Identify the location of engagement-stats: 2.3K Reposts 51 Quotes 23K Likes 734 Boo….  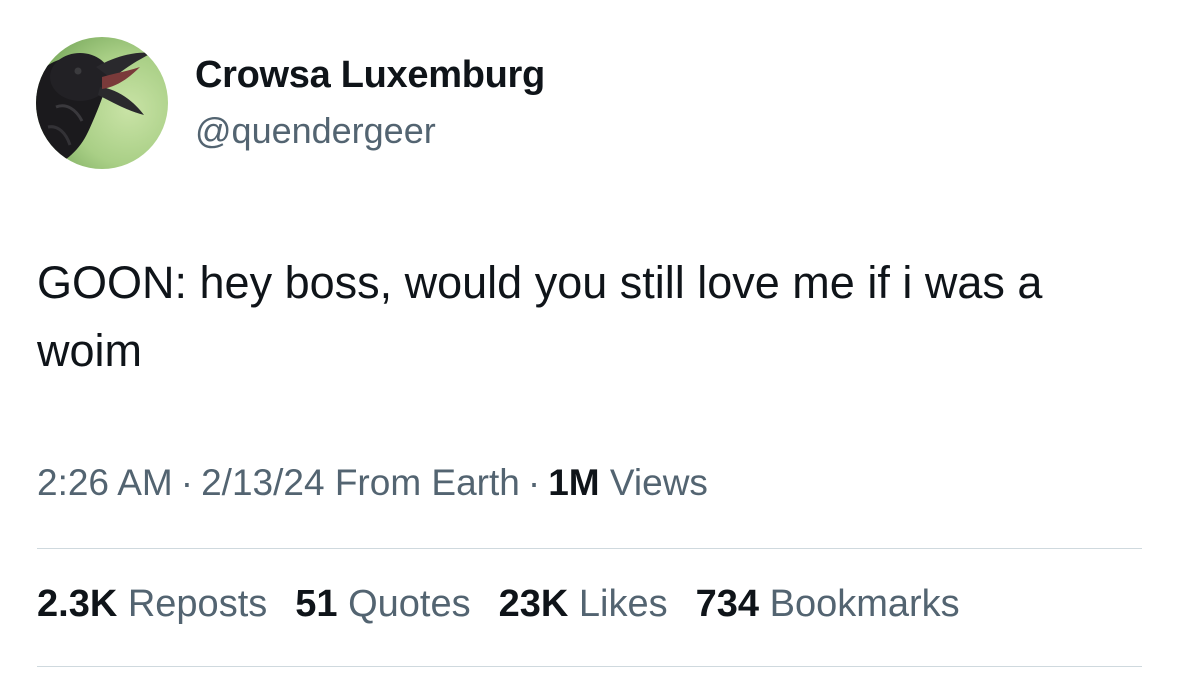
(498, 604).